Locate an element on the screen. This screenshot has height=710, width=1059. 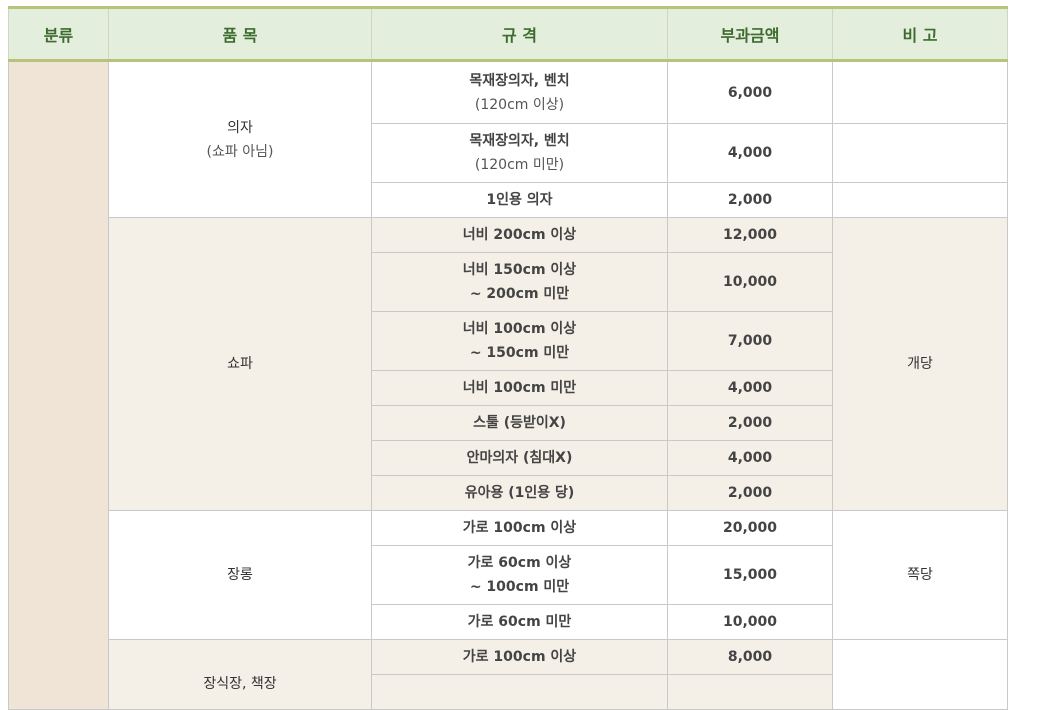
spec-cell: 가로 60cm 이상 ~ 100cm 미만 is located at coordinates (519, 575).